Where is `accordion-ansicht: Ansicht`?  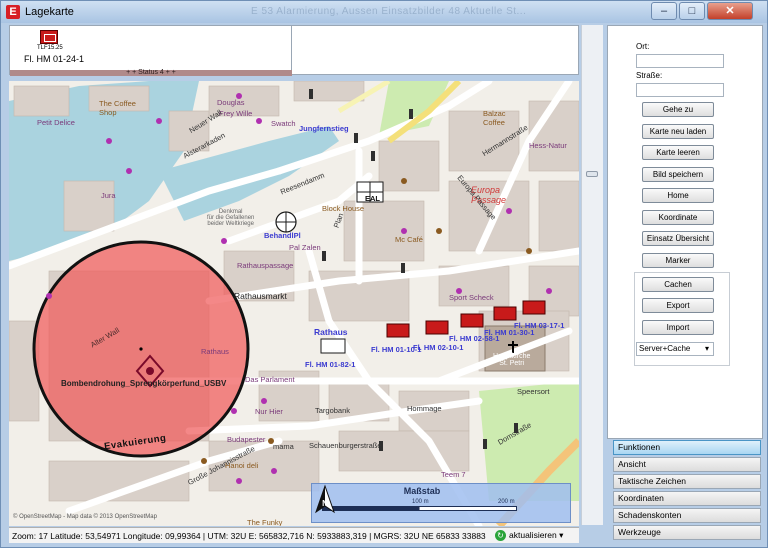 accordion-ansicht: Ansicht is located at coordinates (687, 464).